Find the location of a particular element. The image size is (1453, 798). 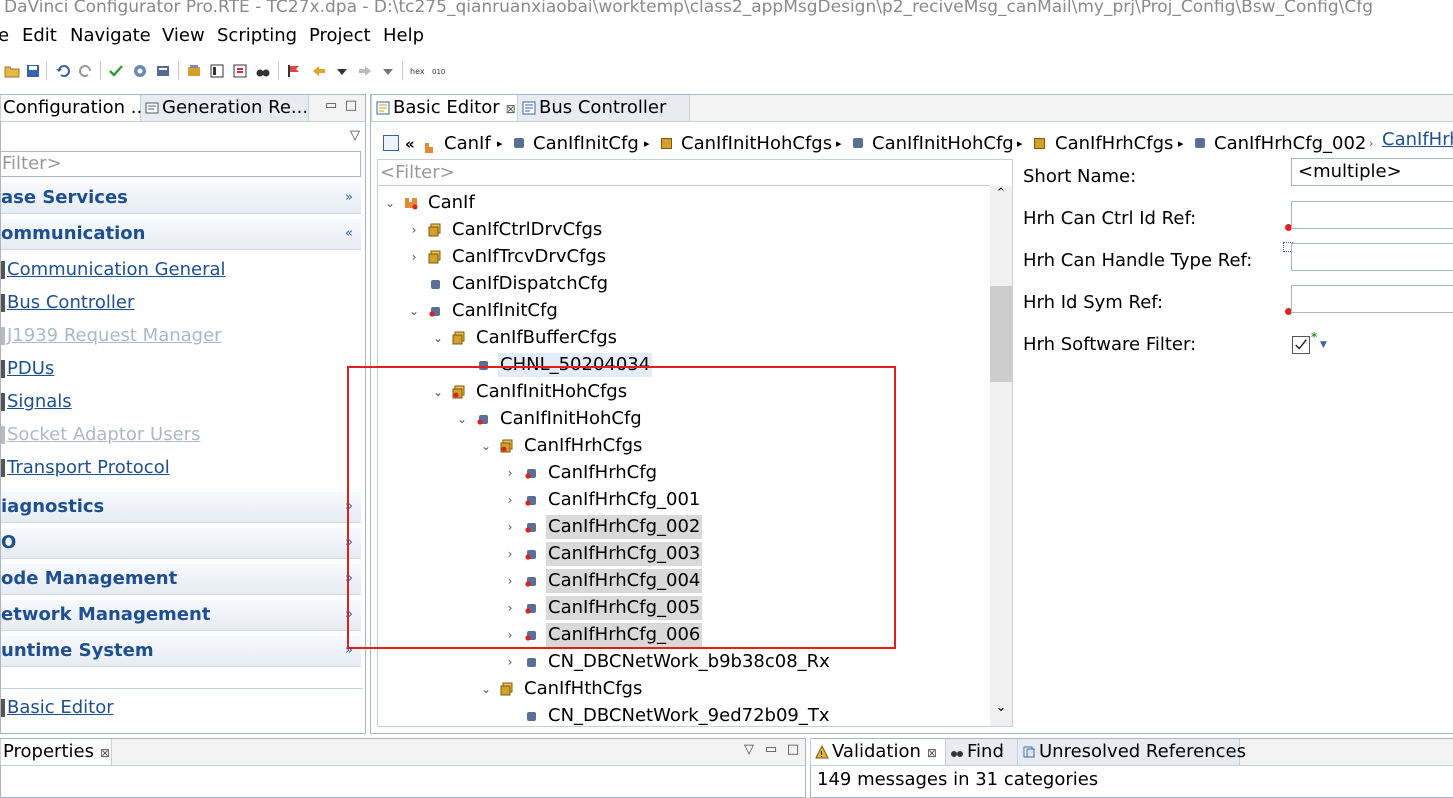

menu-help: Help is located at coordinates (403, 36).